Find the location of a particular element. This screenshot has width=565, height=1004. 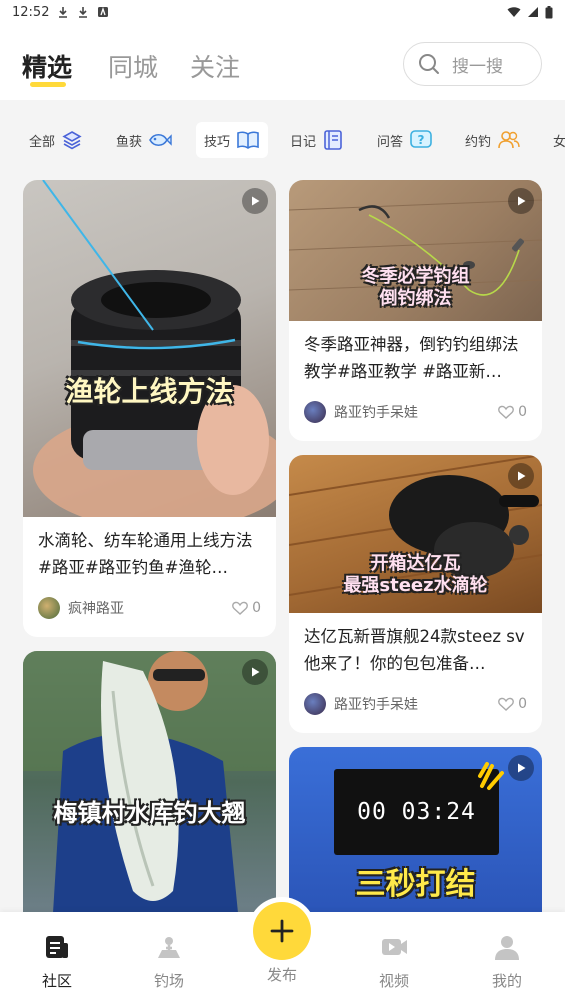

category-diary-label: 日记 is located at coordinates (303, 142).